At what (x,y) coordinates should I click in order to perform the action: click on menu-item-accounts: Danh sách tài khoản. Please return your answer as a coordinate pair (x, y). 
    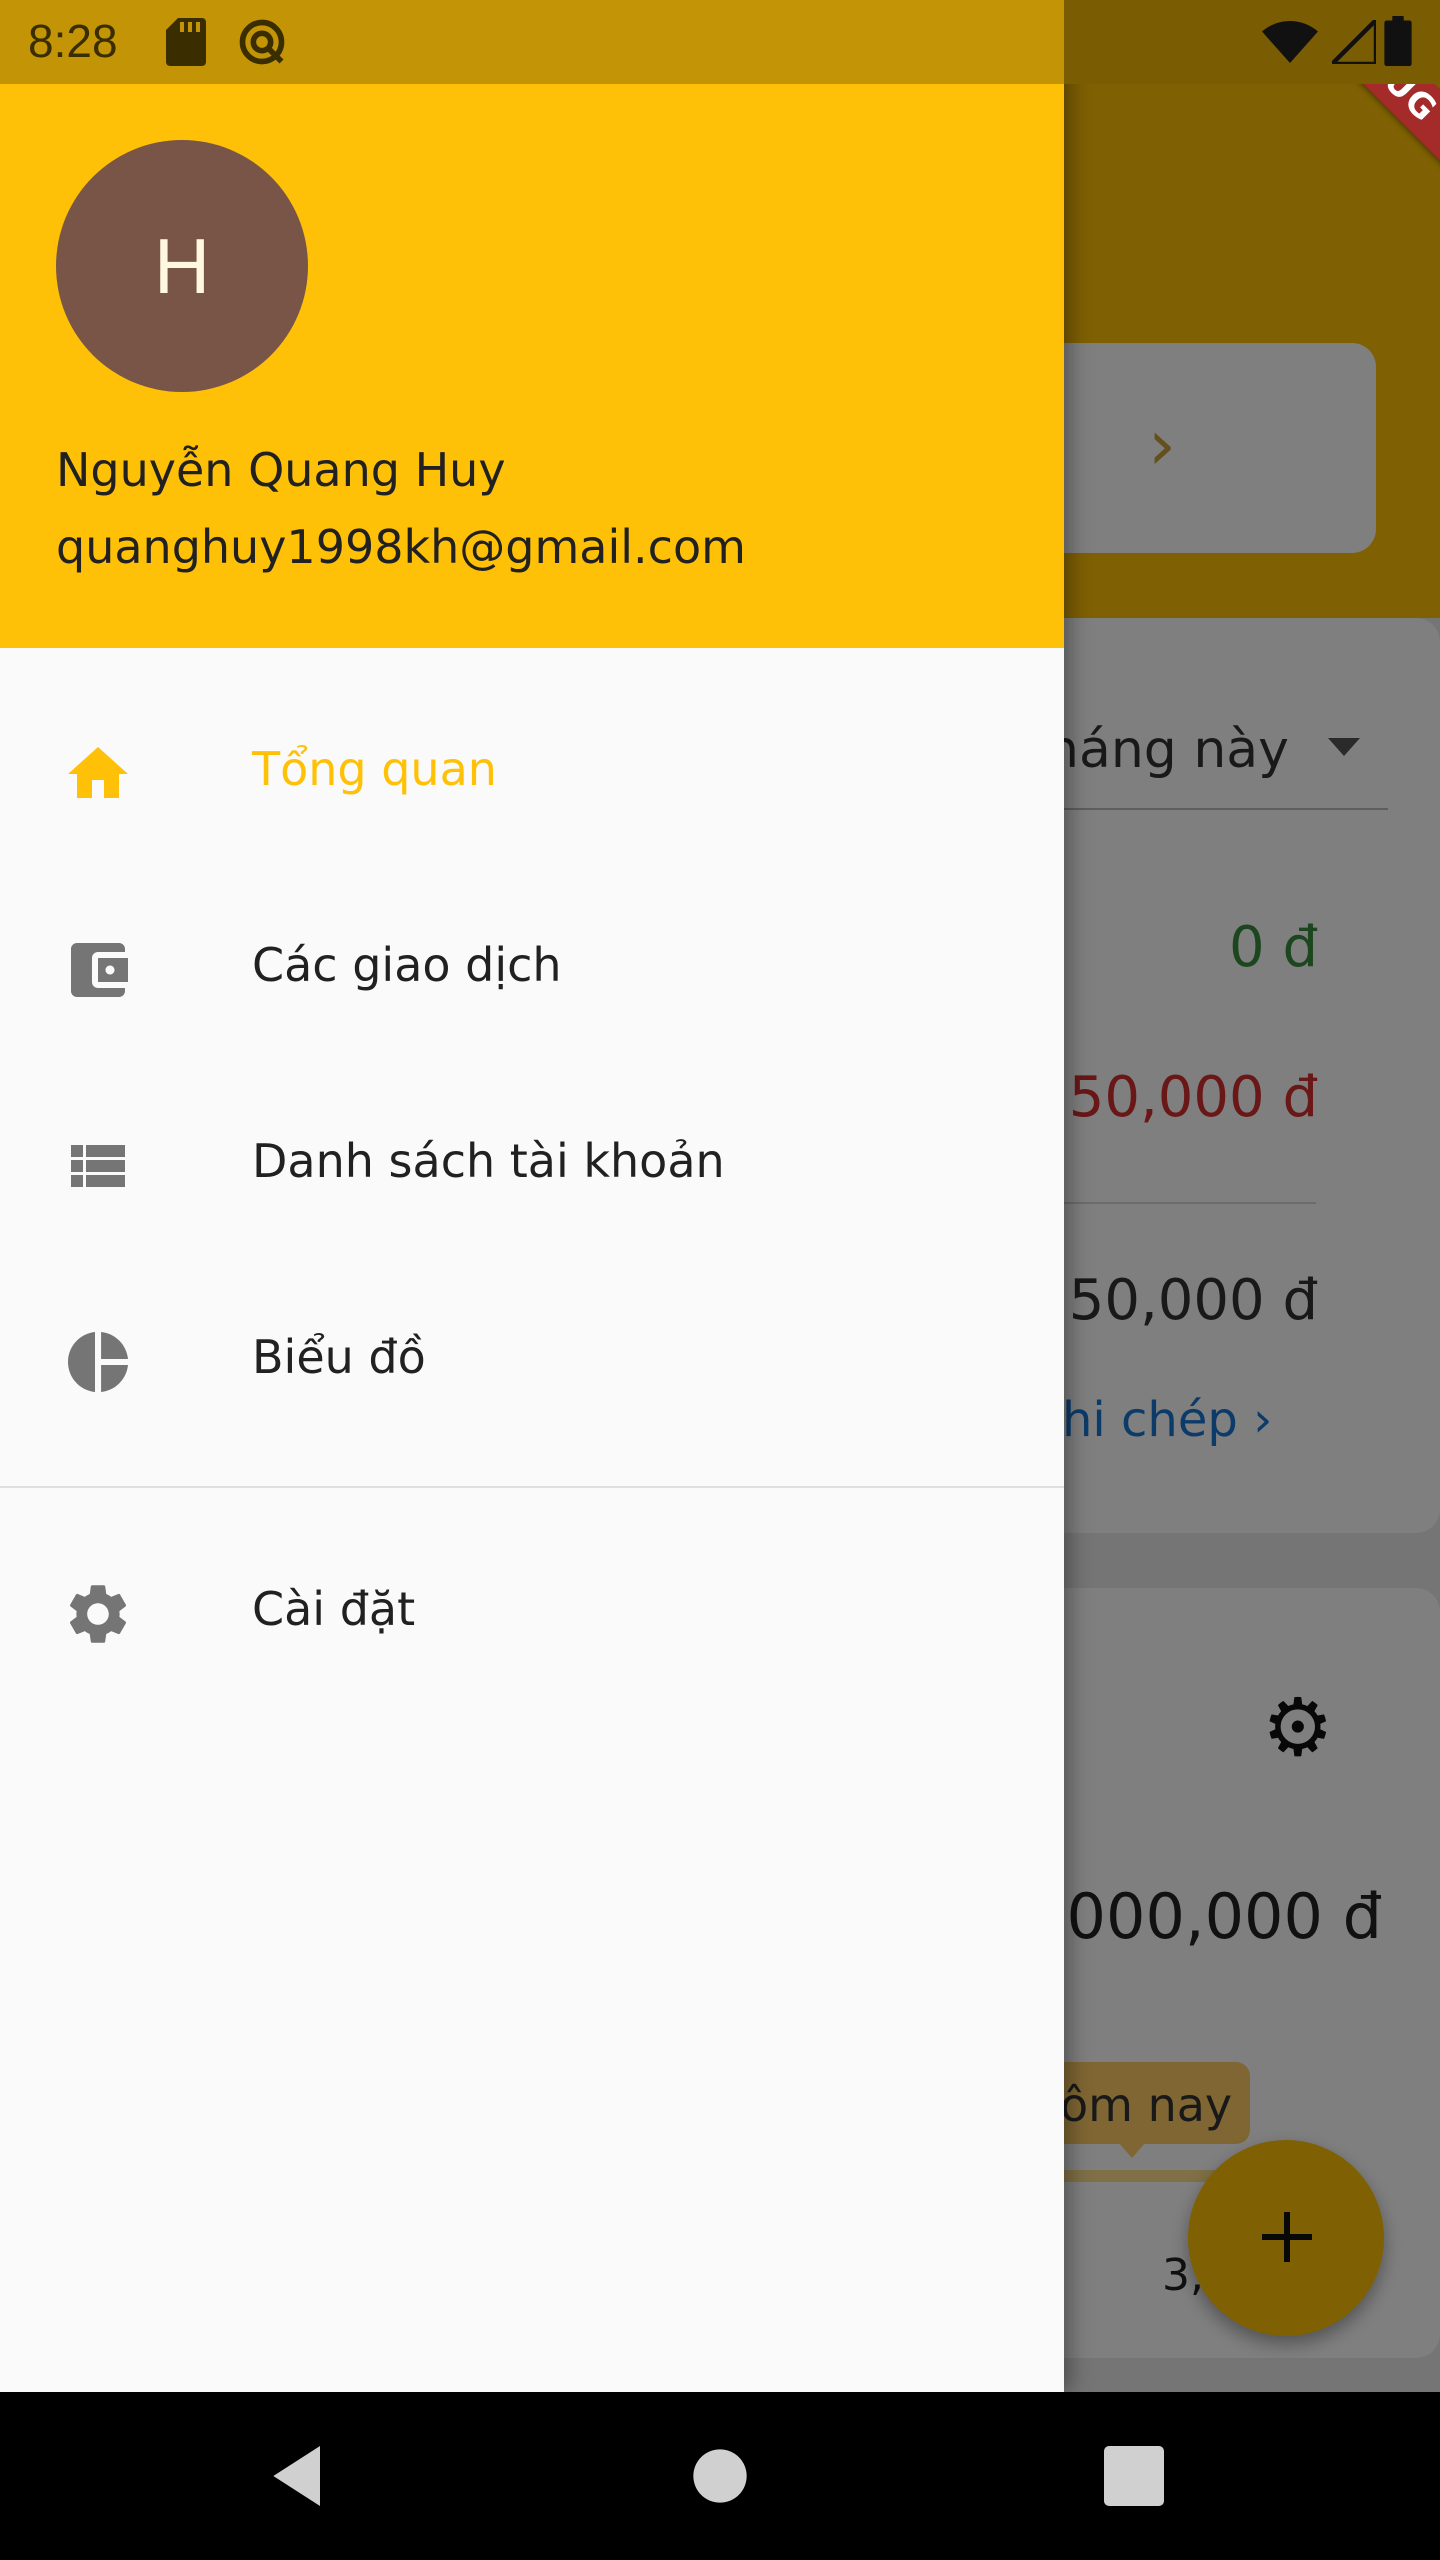
    Looking at the image, I should click on (532, 1166).